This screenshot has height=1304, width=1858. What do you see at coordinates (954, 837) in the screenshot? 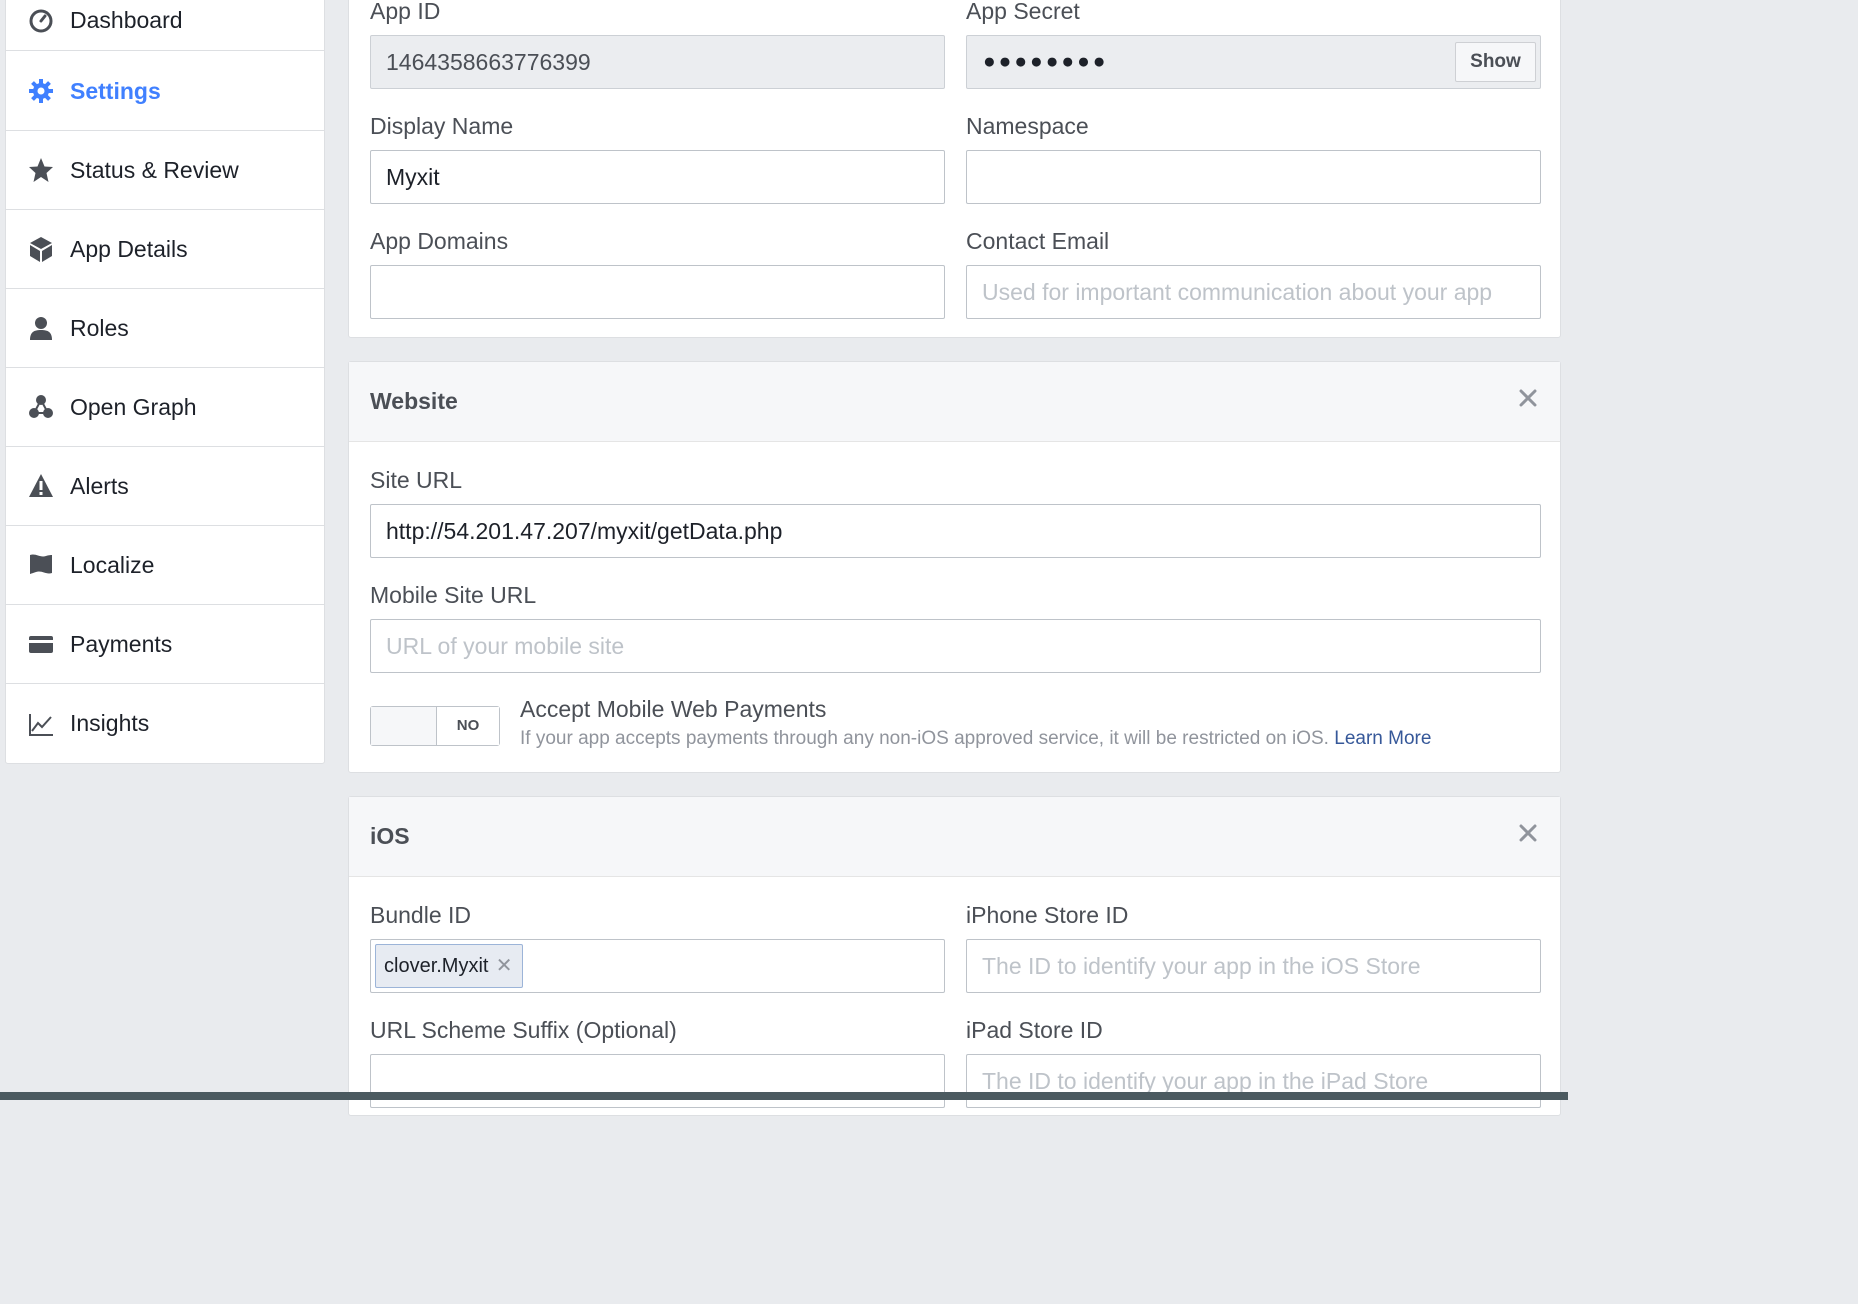
I see `ios-panel-header: iOS` at bounding box center [954, 837].